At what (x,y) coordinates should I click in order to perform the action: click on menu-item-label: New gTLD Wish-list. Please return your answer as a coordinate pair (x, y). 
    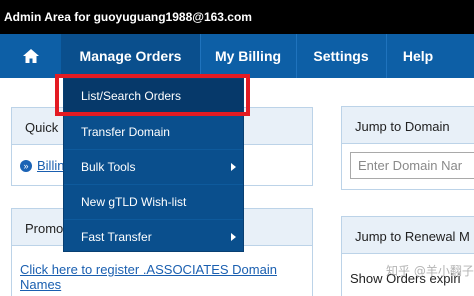
    Looking at the image, I should click on (134, 202).